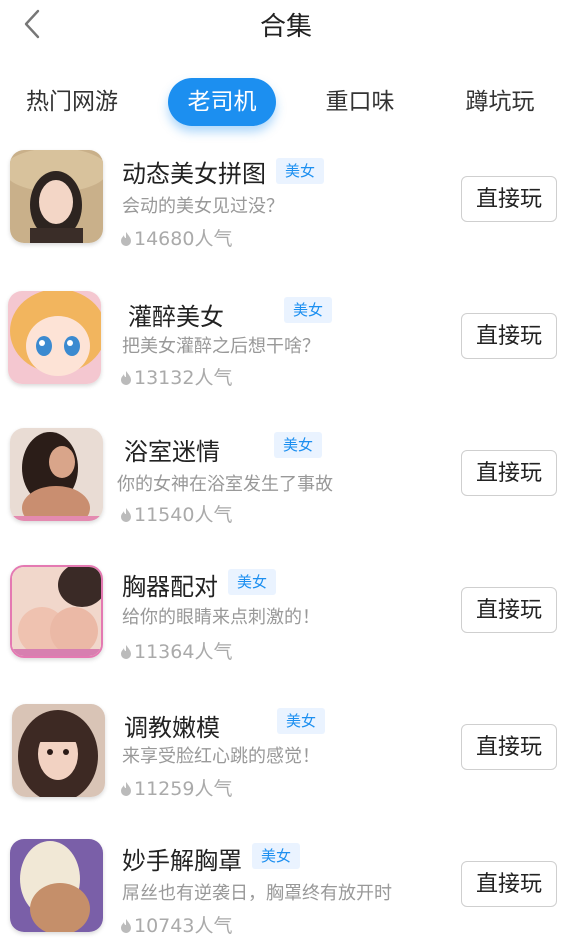  Describe the element at coordinates (183, 378) in the screenshot. I see `popularity-count: 13132人气` at that location.